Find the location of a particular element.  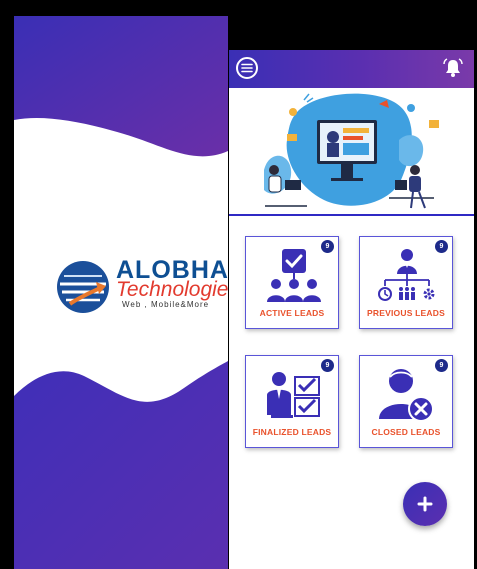

previous-leads-badge: 9 is located at coordinates (441, 246).